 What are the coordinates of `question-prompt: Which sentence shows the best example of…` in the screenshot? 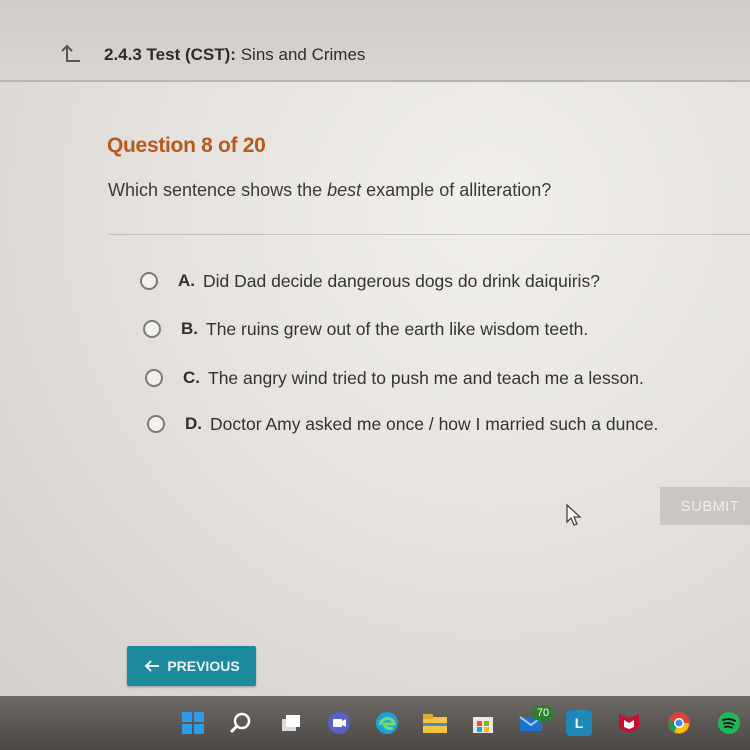 It's located at (329, 190).